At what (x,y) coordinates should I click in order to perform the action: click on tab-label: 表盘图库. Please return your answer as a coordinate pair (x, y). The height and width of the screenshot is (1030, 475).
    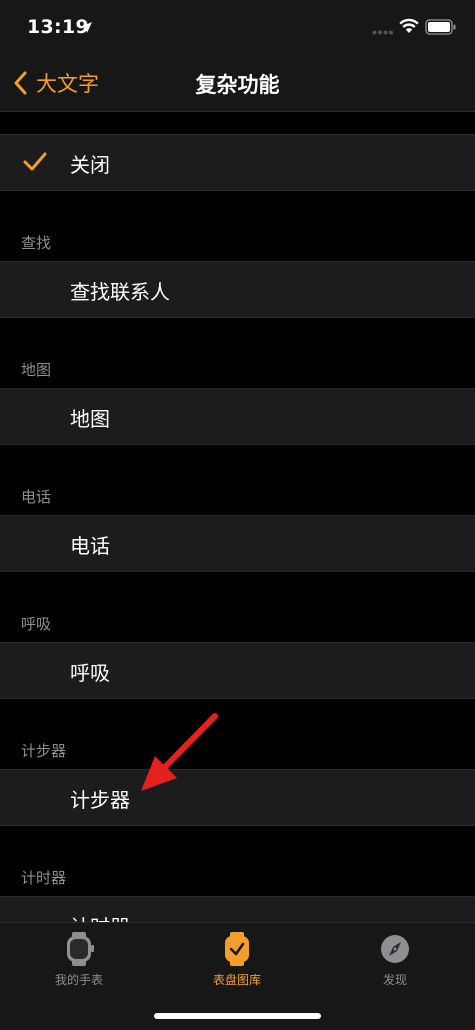
    Looking at the image, I should click on (236, 980).